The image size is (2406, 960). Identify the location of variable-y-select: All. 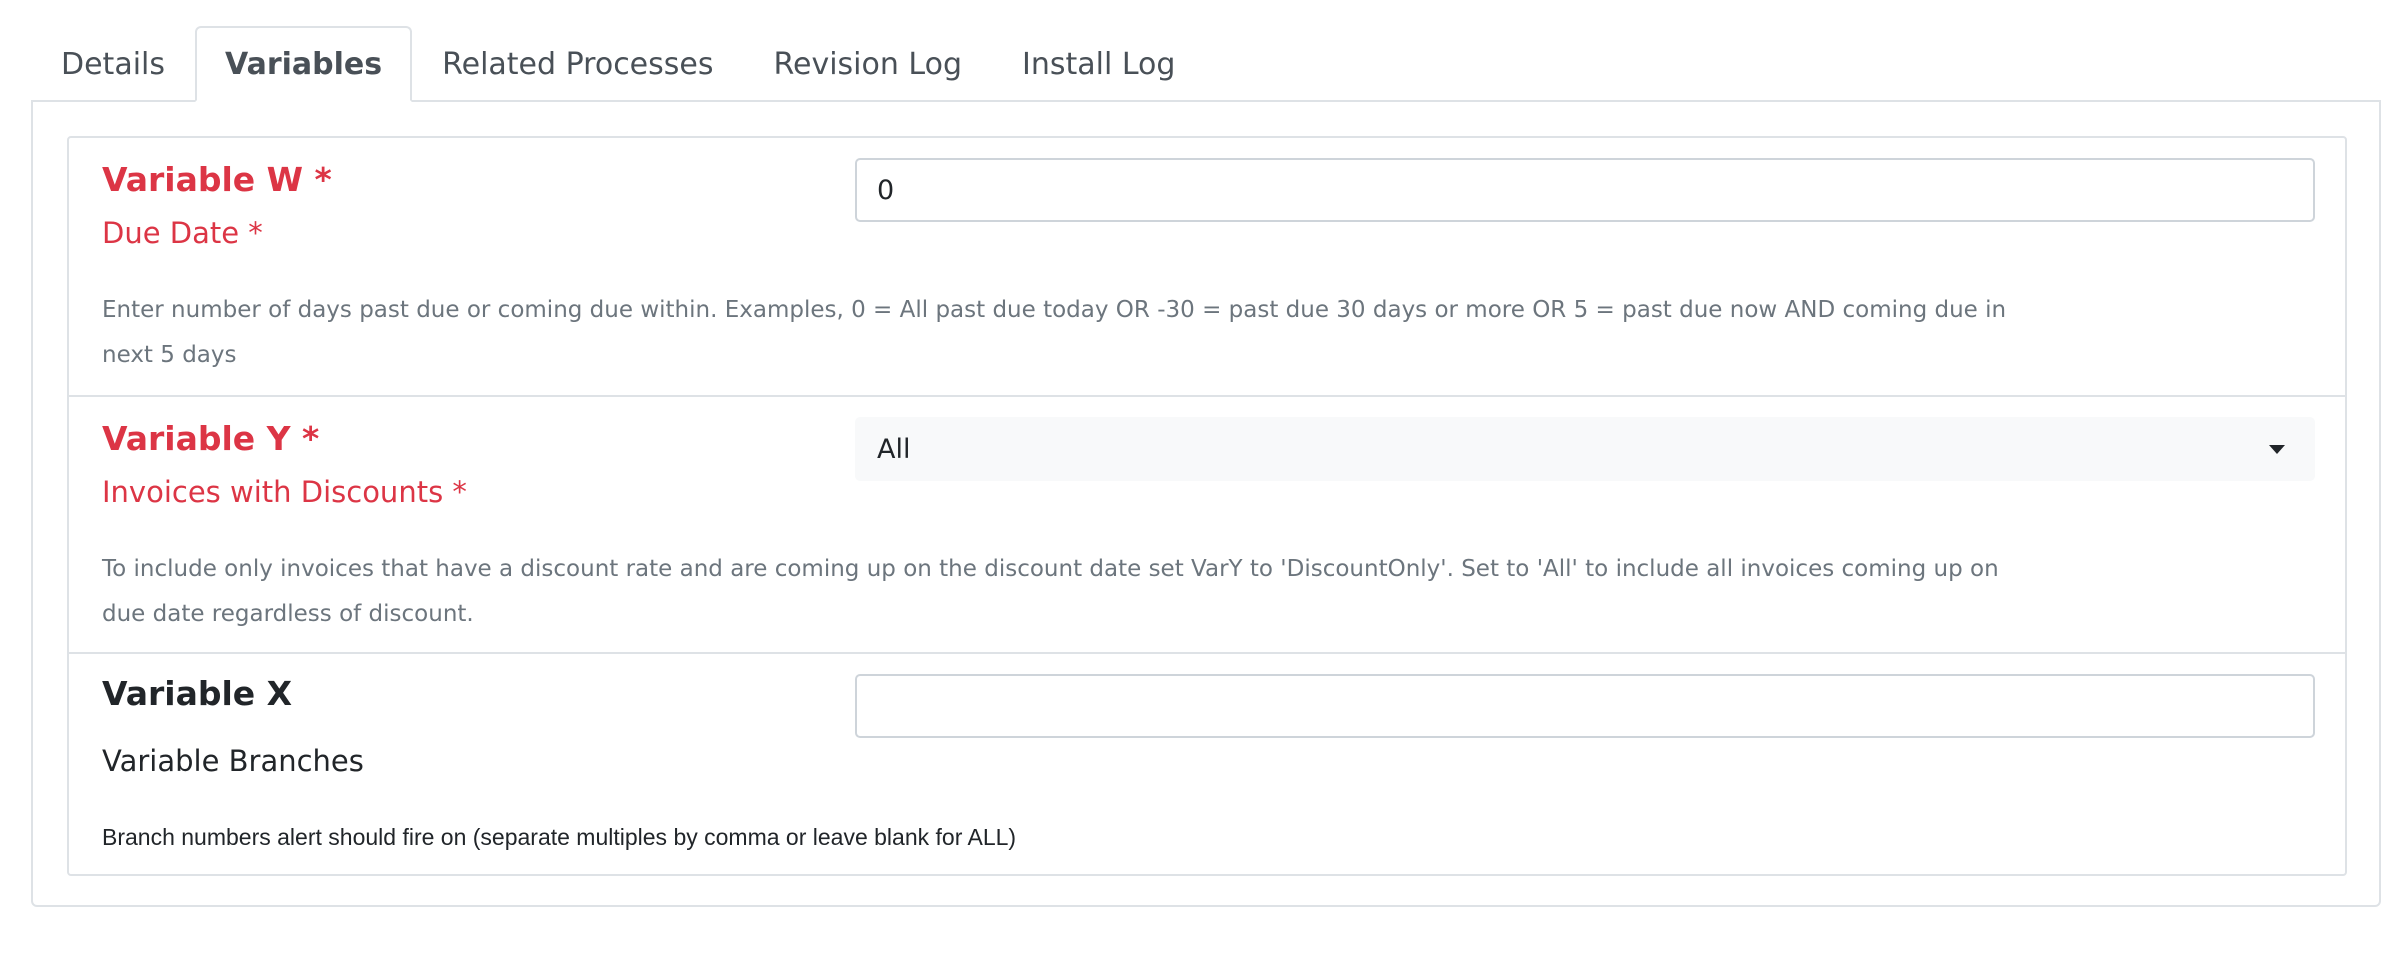
(1585, 449).